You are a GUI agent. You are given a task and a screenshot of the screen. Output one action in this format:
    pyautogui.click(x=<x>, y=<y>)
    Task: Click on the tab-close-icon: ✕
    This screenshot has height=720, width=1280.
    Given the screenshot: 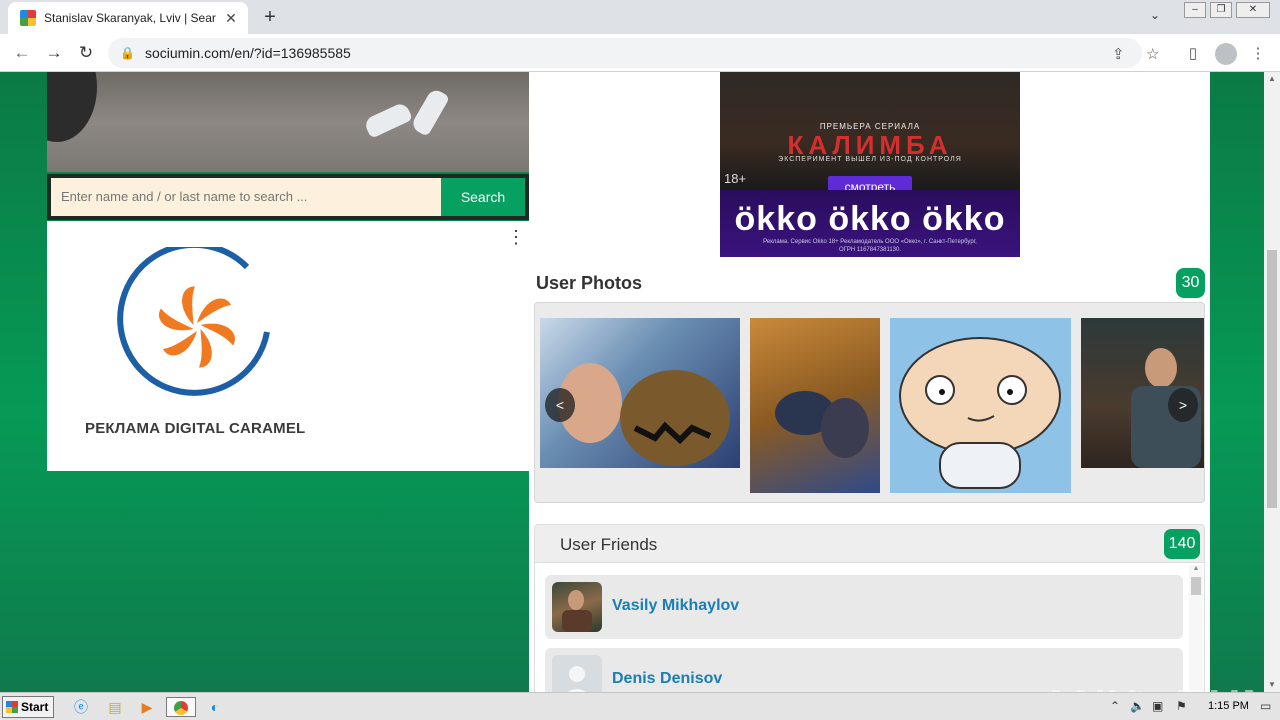 What is the action you would take?
    pyautogui.click(x=231, y=18)
    